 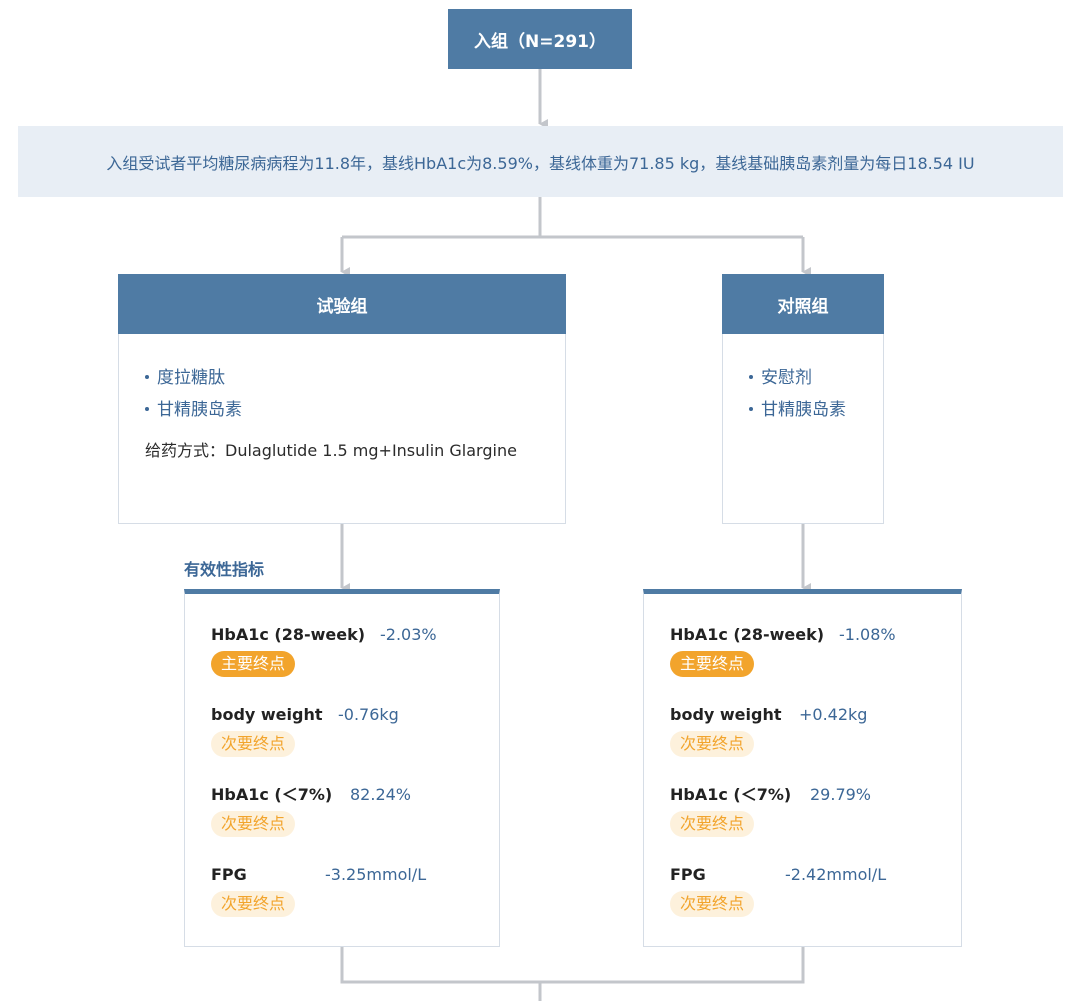 I want to click on endpoint-item: body weight +0.42kg 次要终点, so click(x=815, y=744).